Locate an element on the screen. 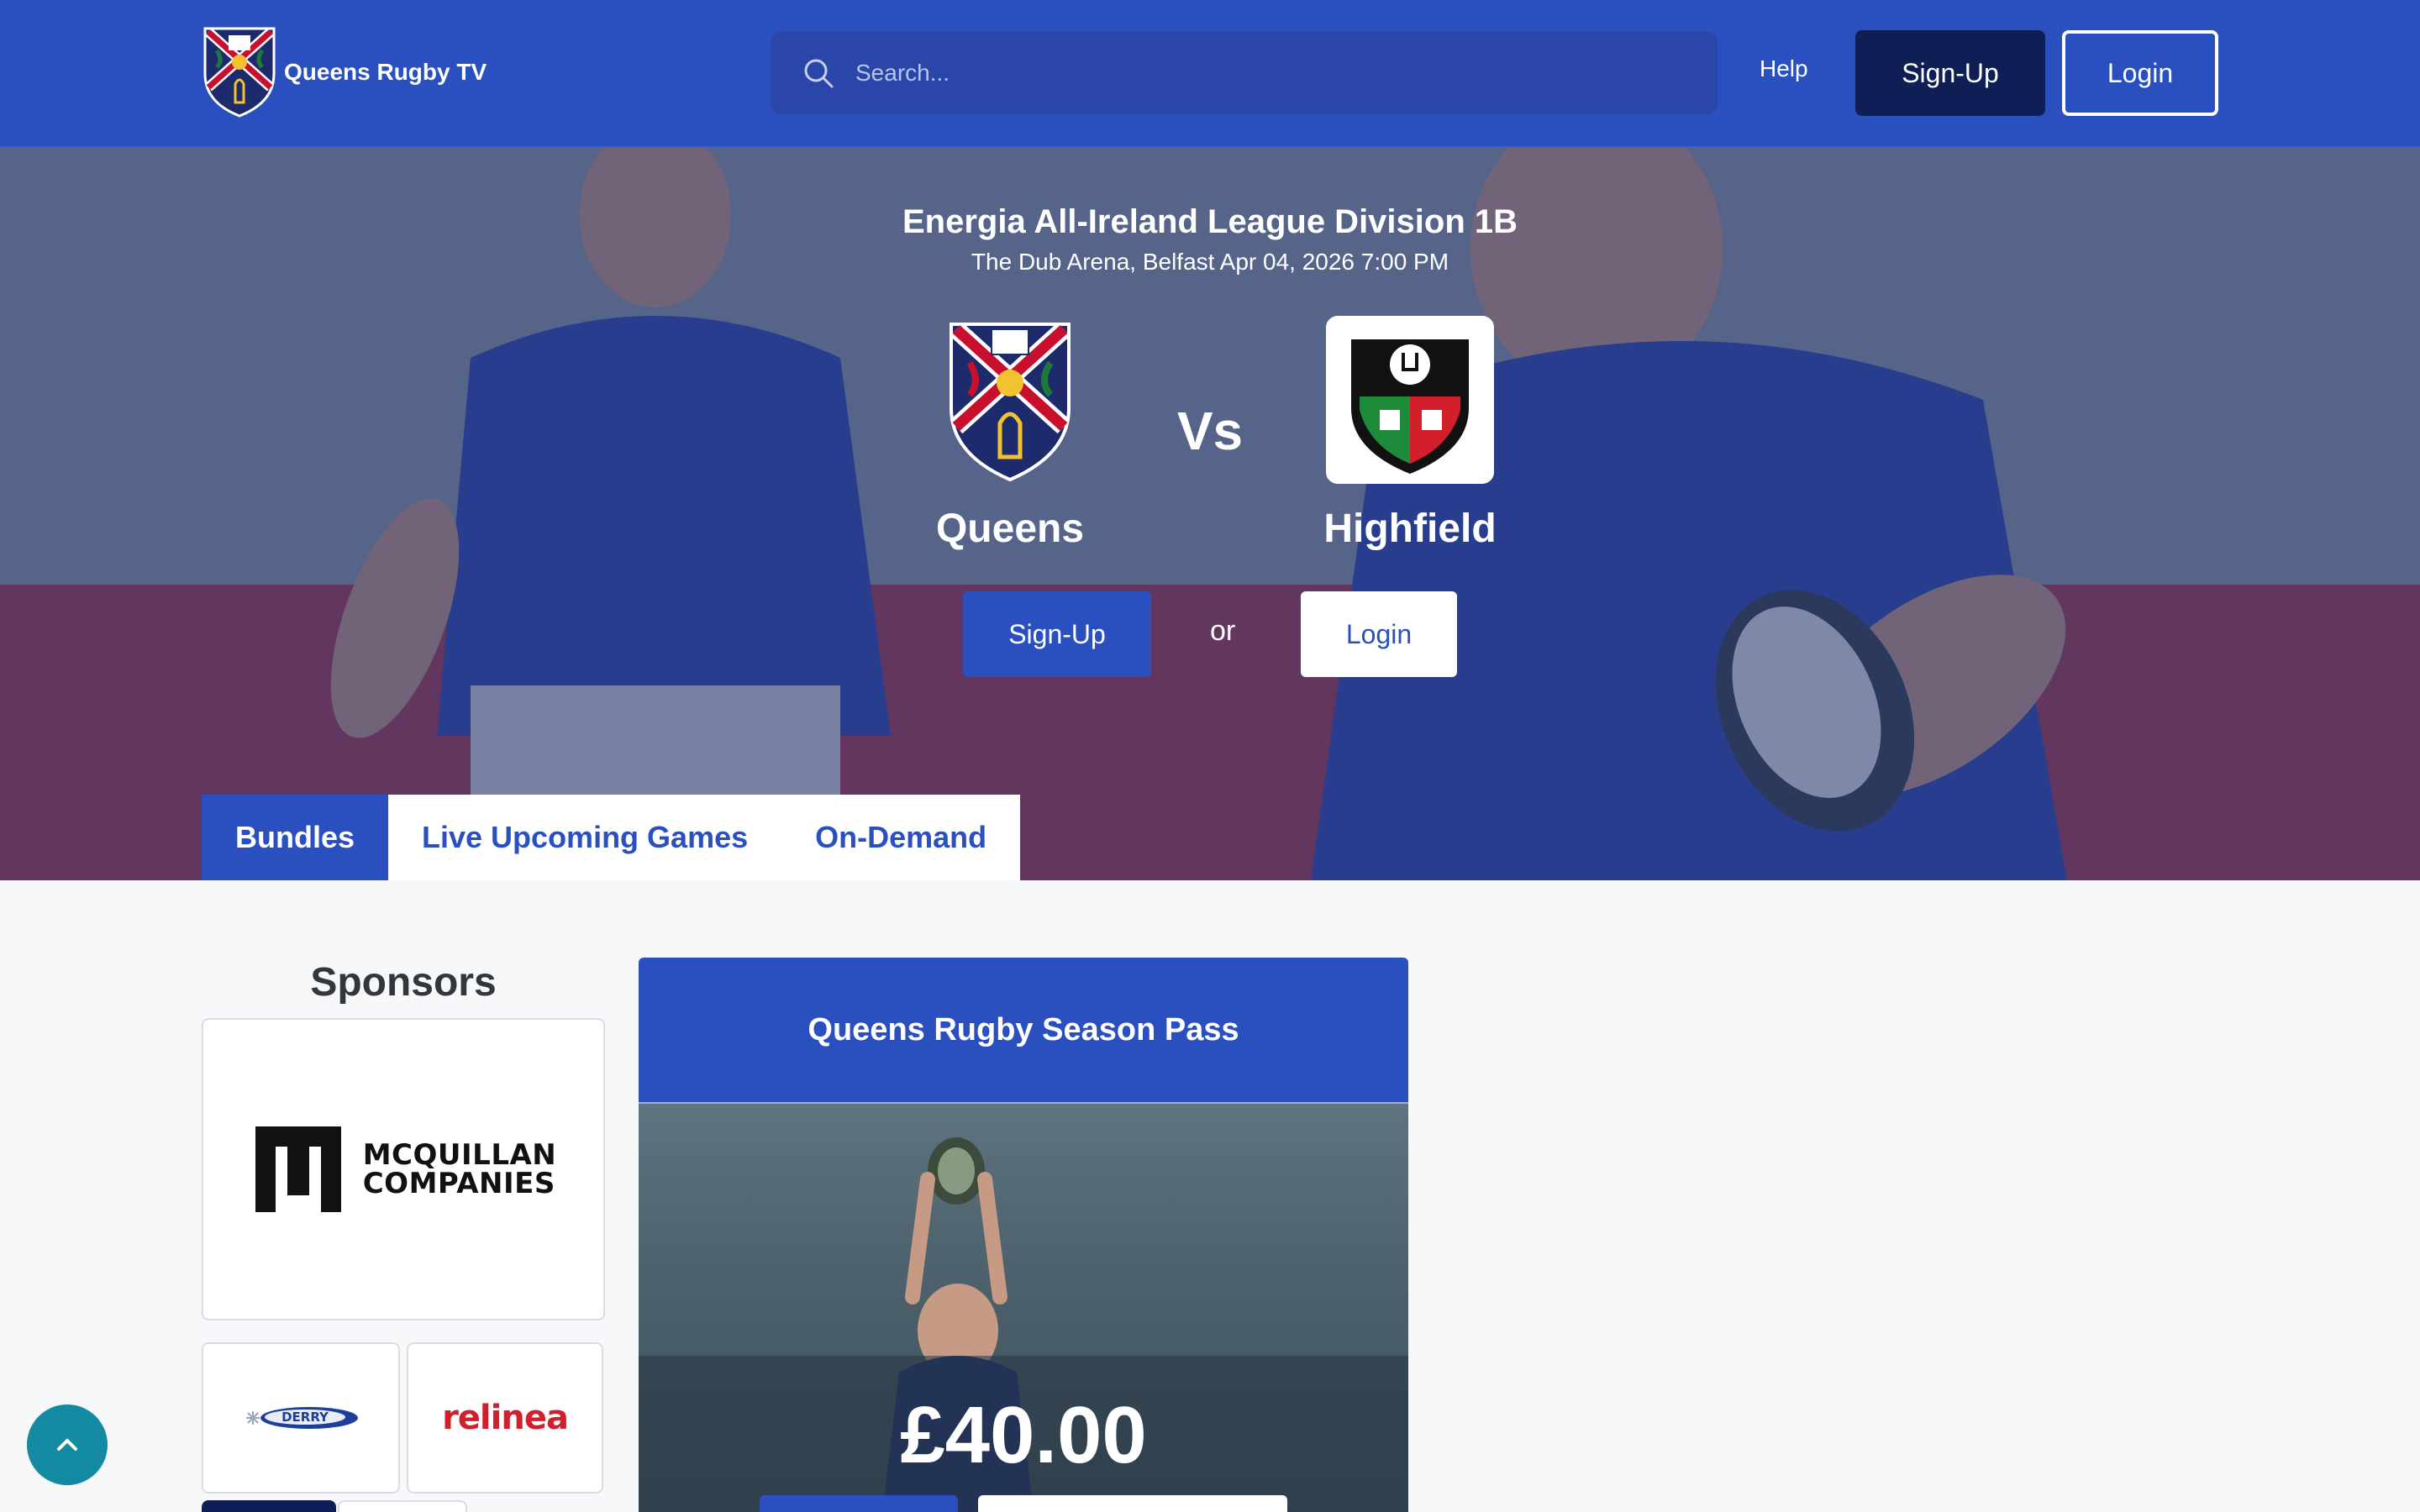  tab-live-upcoming-games: Live Upcoming Games is located at coordinates (584, 837).